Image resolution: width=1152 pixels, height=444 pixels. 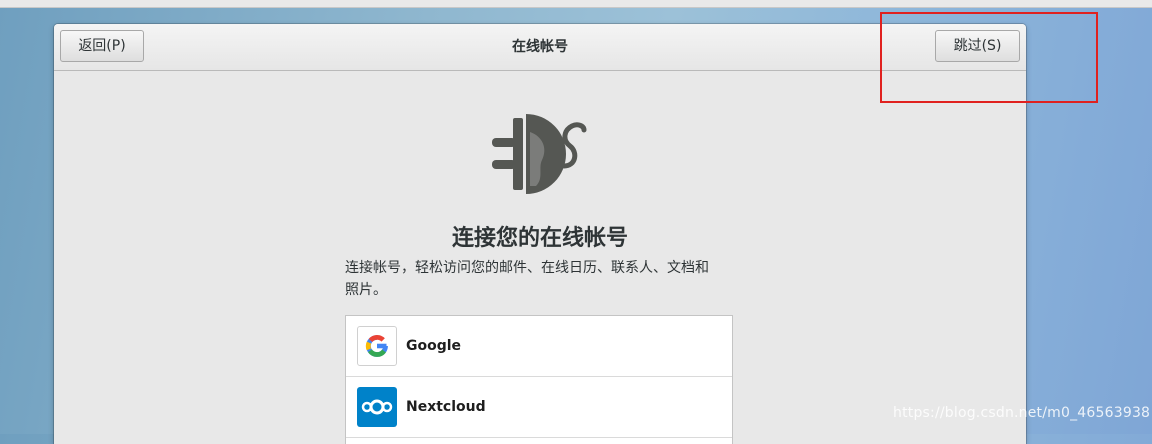 What do you see at coordinates (434, 346) in the screenshot?
I see `provider-name: Google` at bounding box center [434, 346].